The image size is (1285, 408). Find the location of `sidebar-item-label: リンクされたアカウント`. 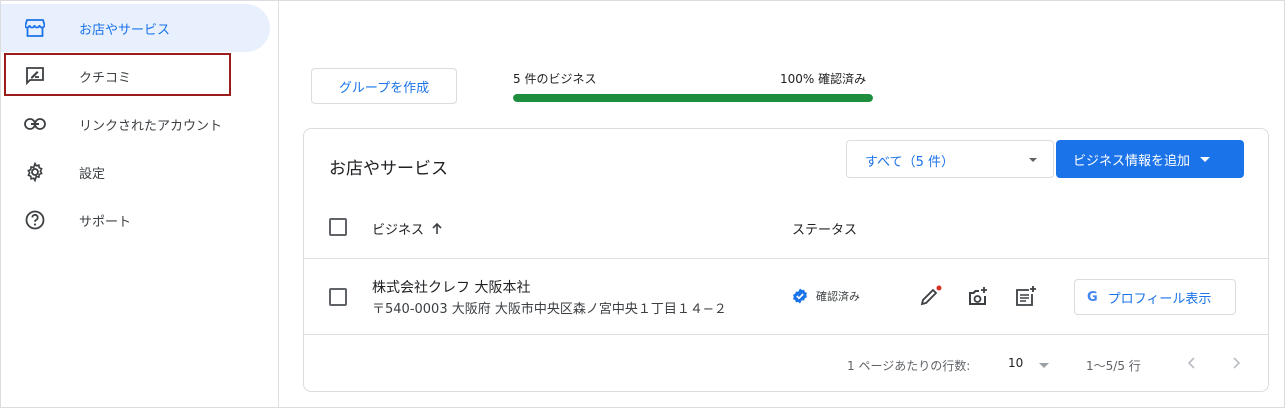

sidebar-item-label: リンクされたアカウント is located at coordinates (151, 126).